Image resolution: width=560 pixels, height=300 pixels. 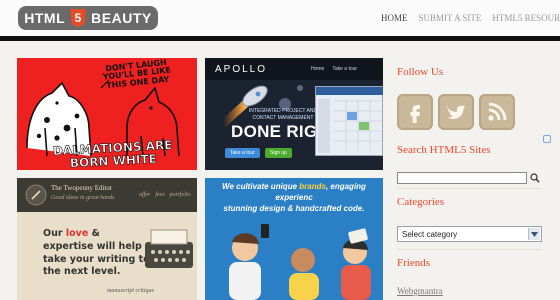 I want to click on widget-badge-icon, so click(x=547, y=139).